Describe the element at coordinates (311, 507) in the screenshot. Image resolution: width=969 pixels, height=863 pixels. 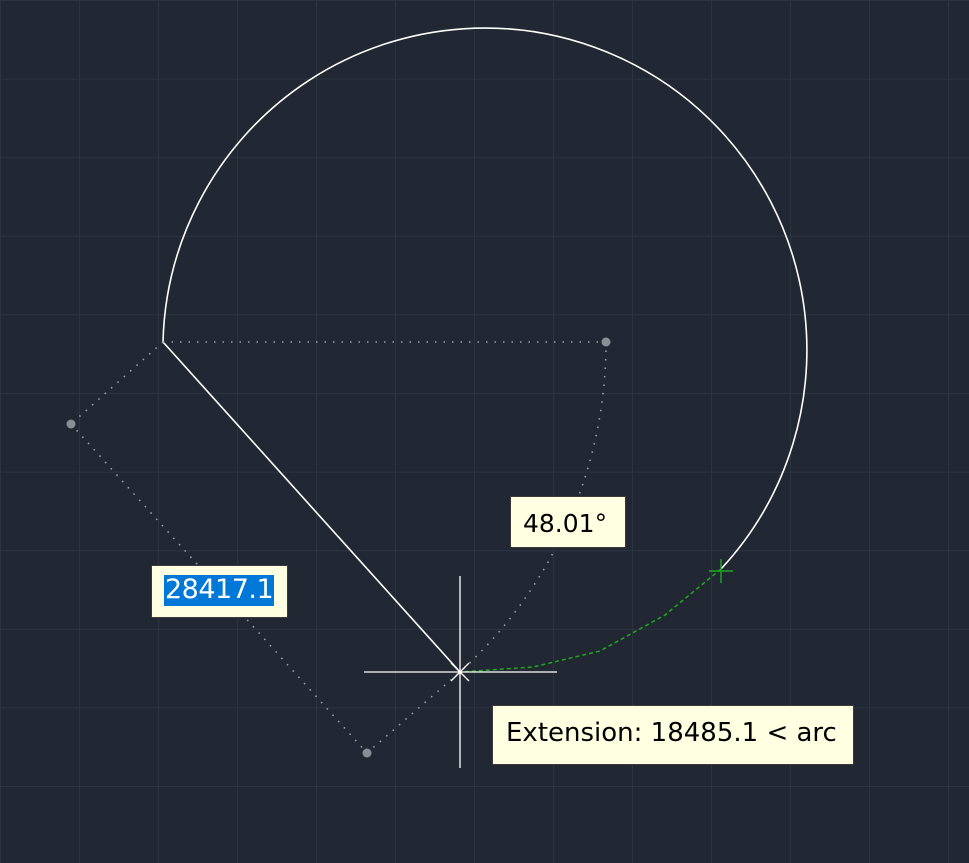
I see `radius-line` at that location.